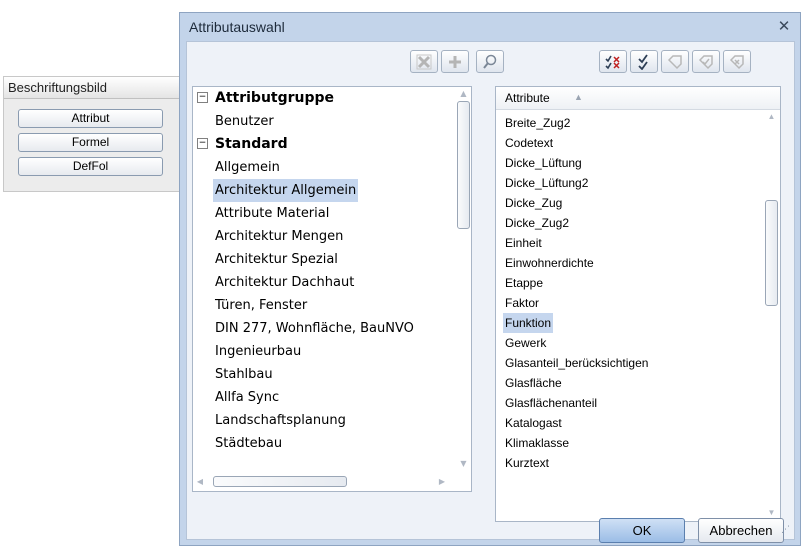 Image resolution: width=801 pixels, height=546 pixels. What do you see at coordinates (533, 423) in the screenshot?
I see `list-item: Katalogast` at bounding box center [533, 423].